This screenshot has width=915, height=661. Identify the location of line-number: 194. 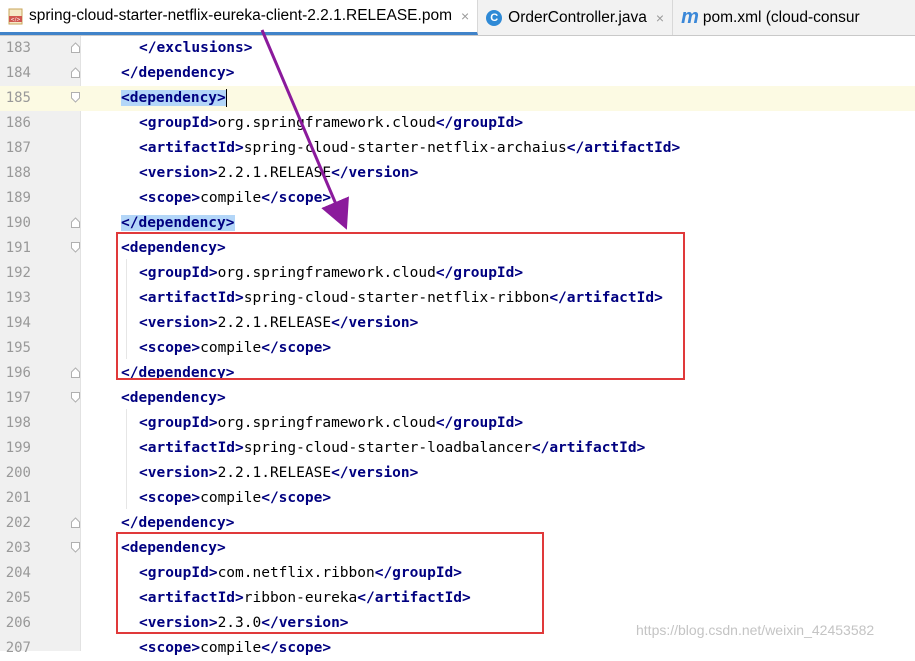
(18, 323).